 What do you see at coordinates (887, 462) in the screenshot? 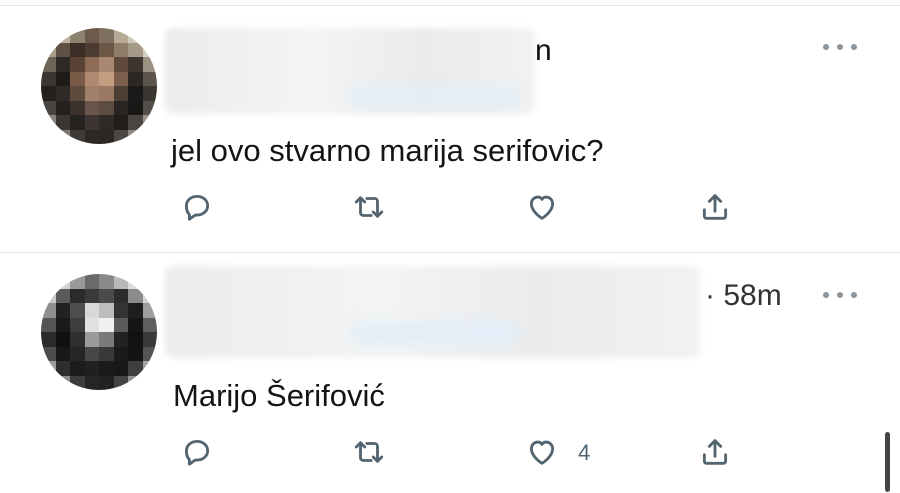
I see `scrollbar` at bounding box center [887, 462].